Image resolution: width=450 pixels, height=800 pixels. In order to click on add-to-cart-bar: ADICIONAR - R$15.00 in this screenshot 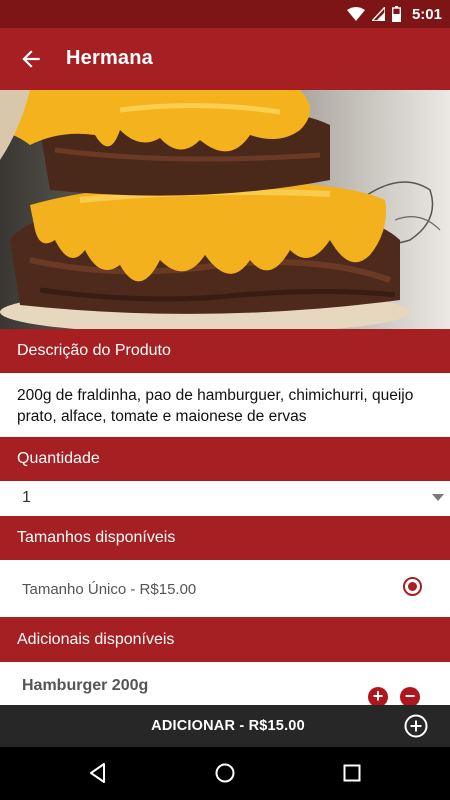, I will do `click(225, 726)`.